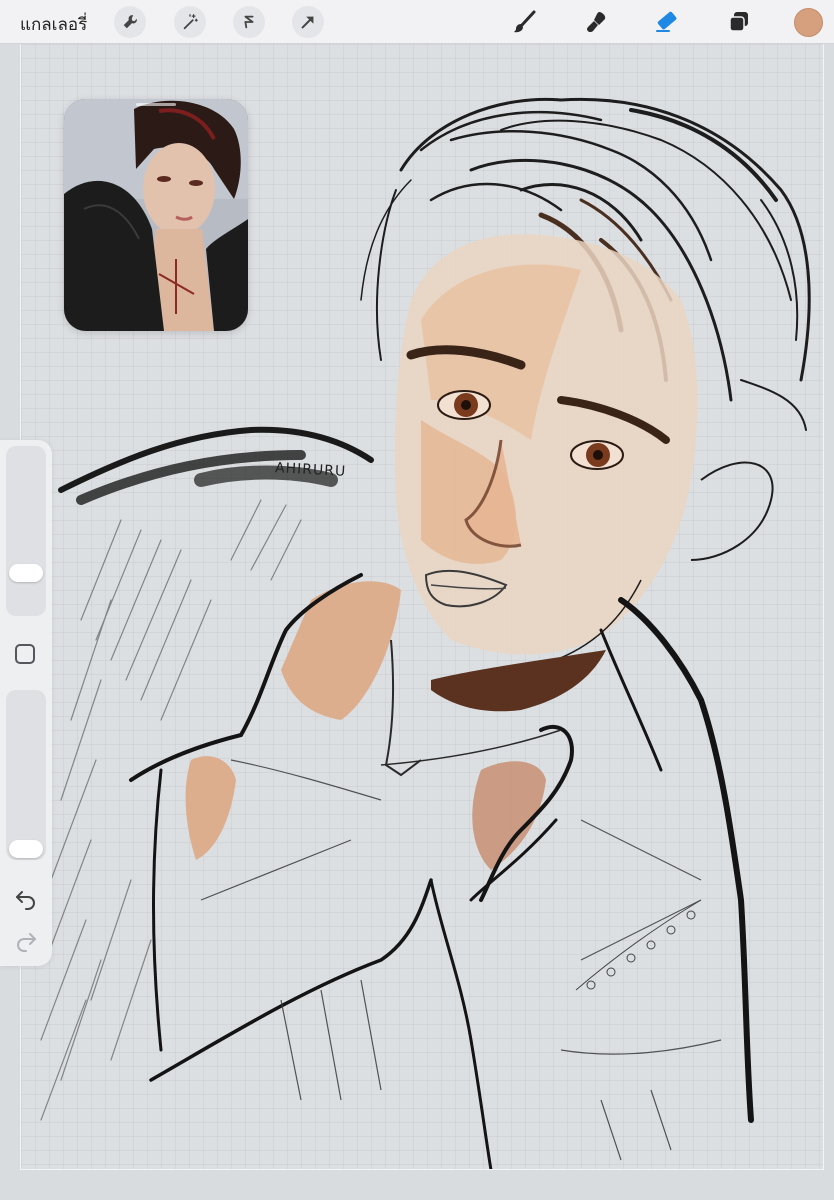  I want to click on color-swatch, so click(808, 22).